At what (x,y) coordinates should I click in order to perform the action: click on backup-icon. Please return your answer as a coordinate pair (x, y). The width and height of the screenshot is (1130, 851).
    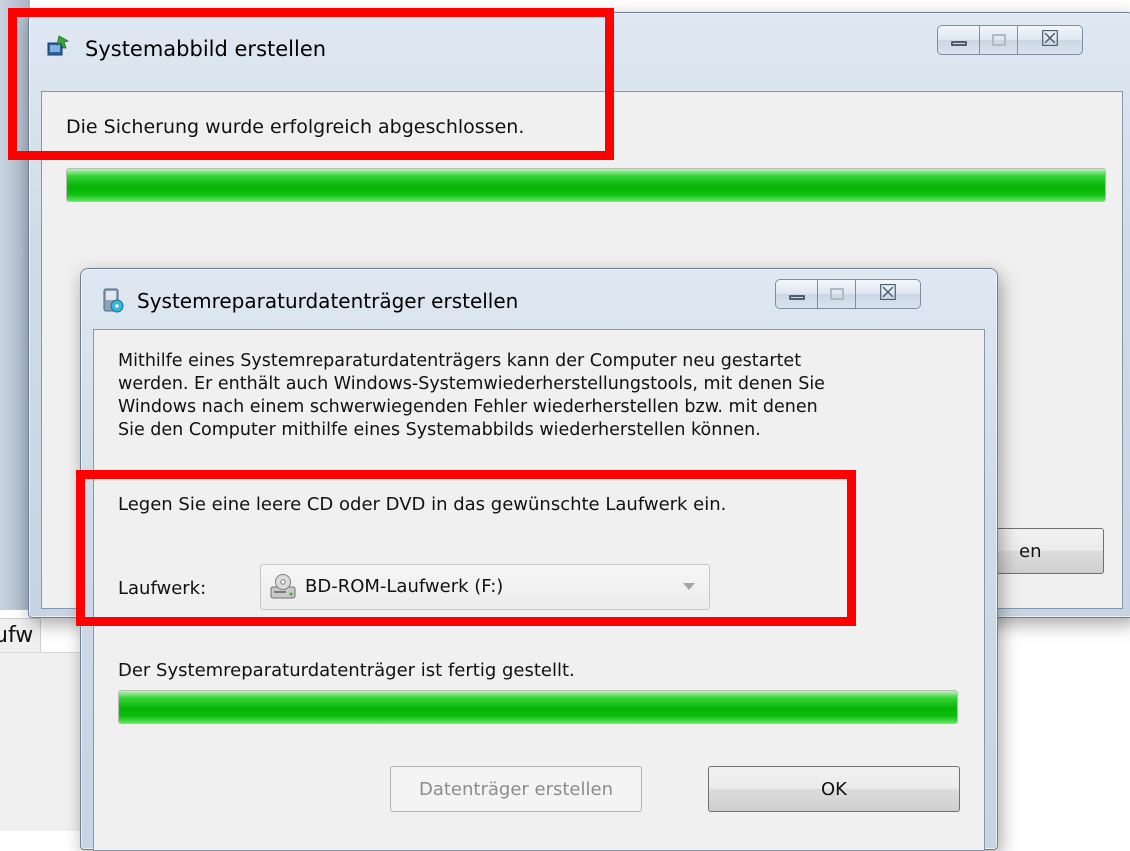
    Looking at the image, I should click on (58, 45).